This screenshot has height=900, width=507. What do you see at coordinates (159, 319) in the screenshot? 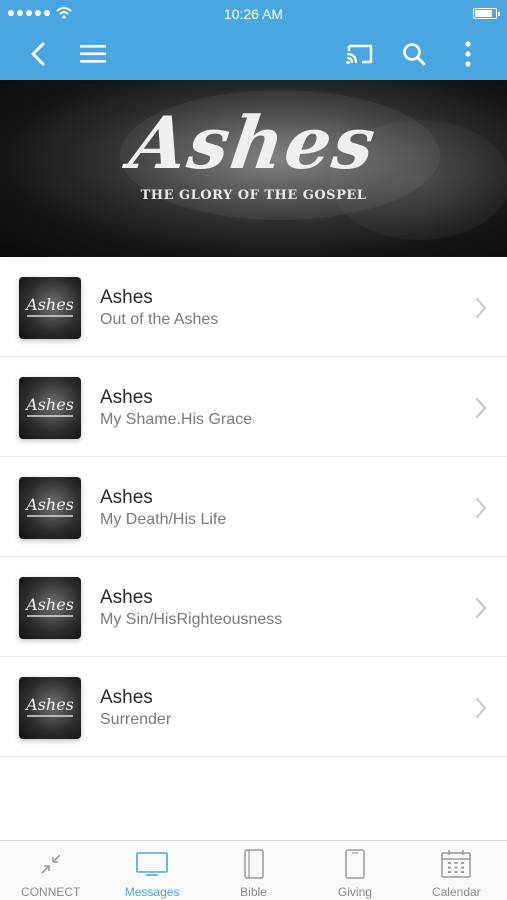
I see `message-subtitle: Out of the Ashes` at bounding box center [159, 319].